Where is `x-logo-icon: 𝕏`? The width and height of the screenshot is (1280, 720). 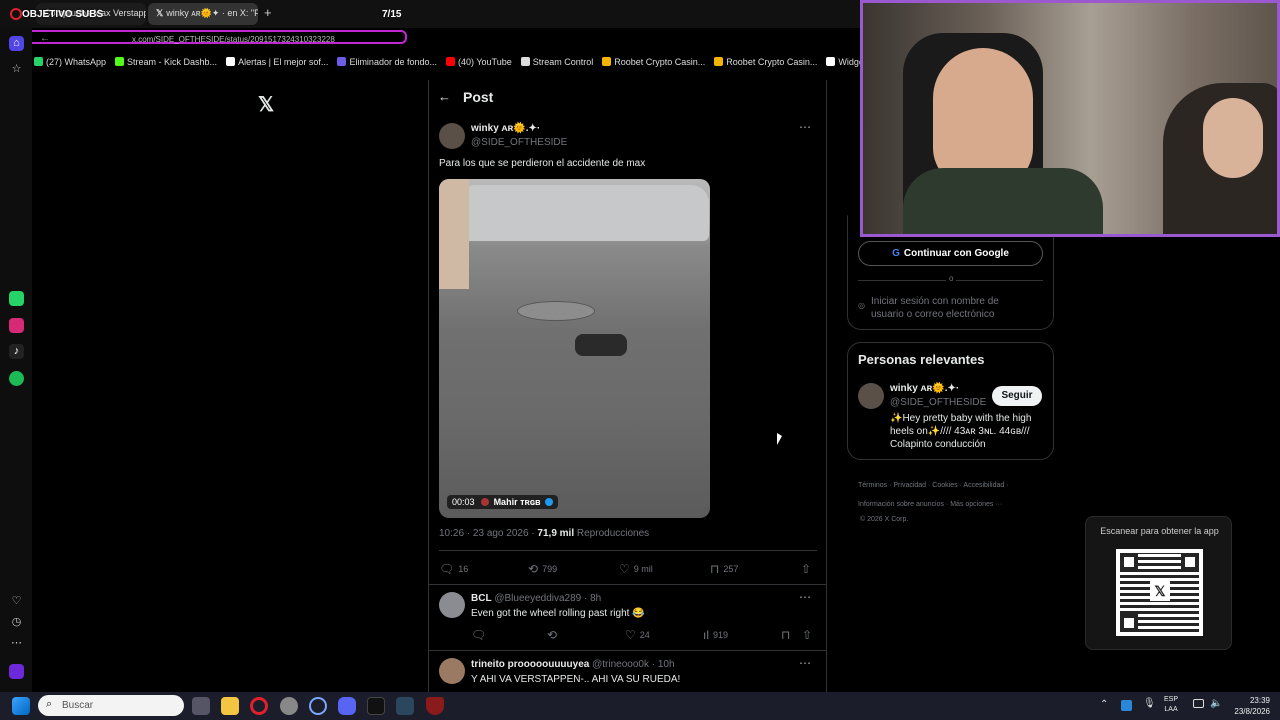
x-logo-icon: 𝕏 is located at coordinates (266, 104).